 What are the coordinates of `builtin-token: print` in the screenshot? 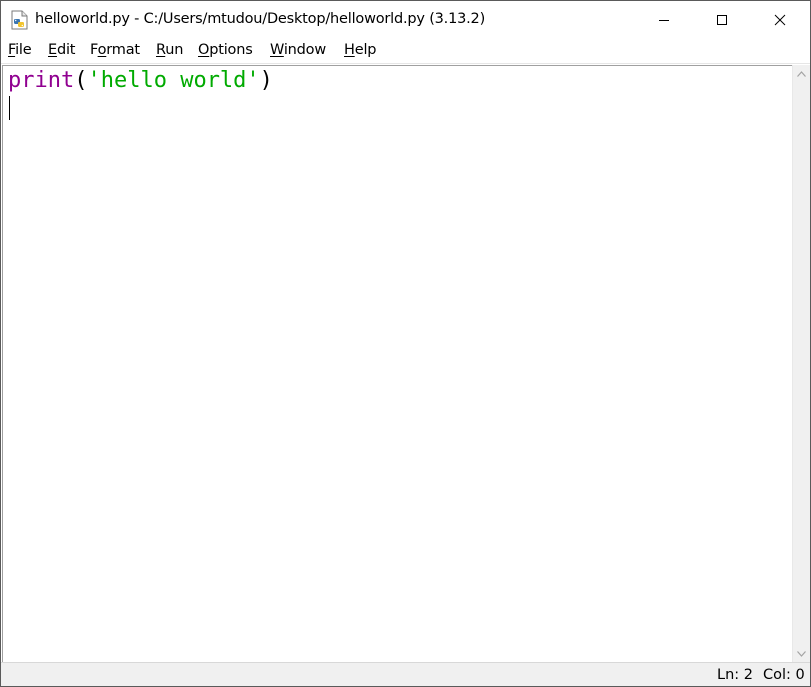 It's located at (41, 80).